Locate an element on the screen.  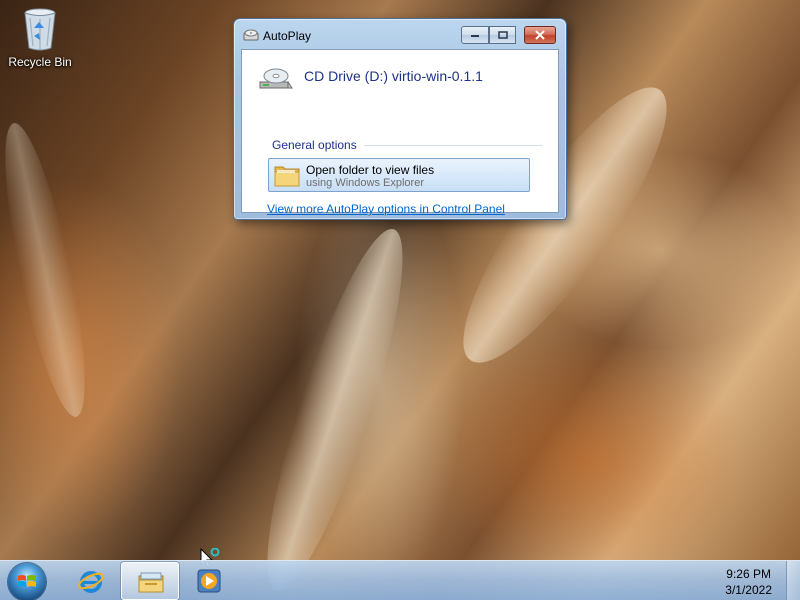
close-button is located at coordinates (540, 35).